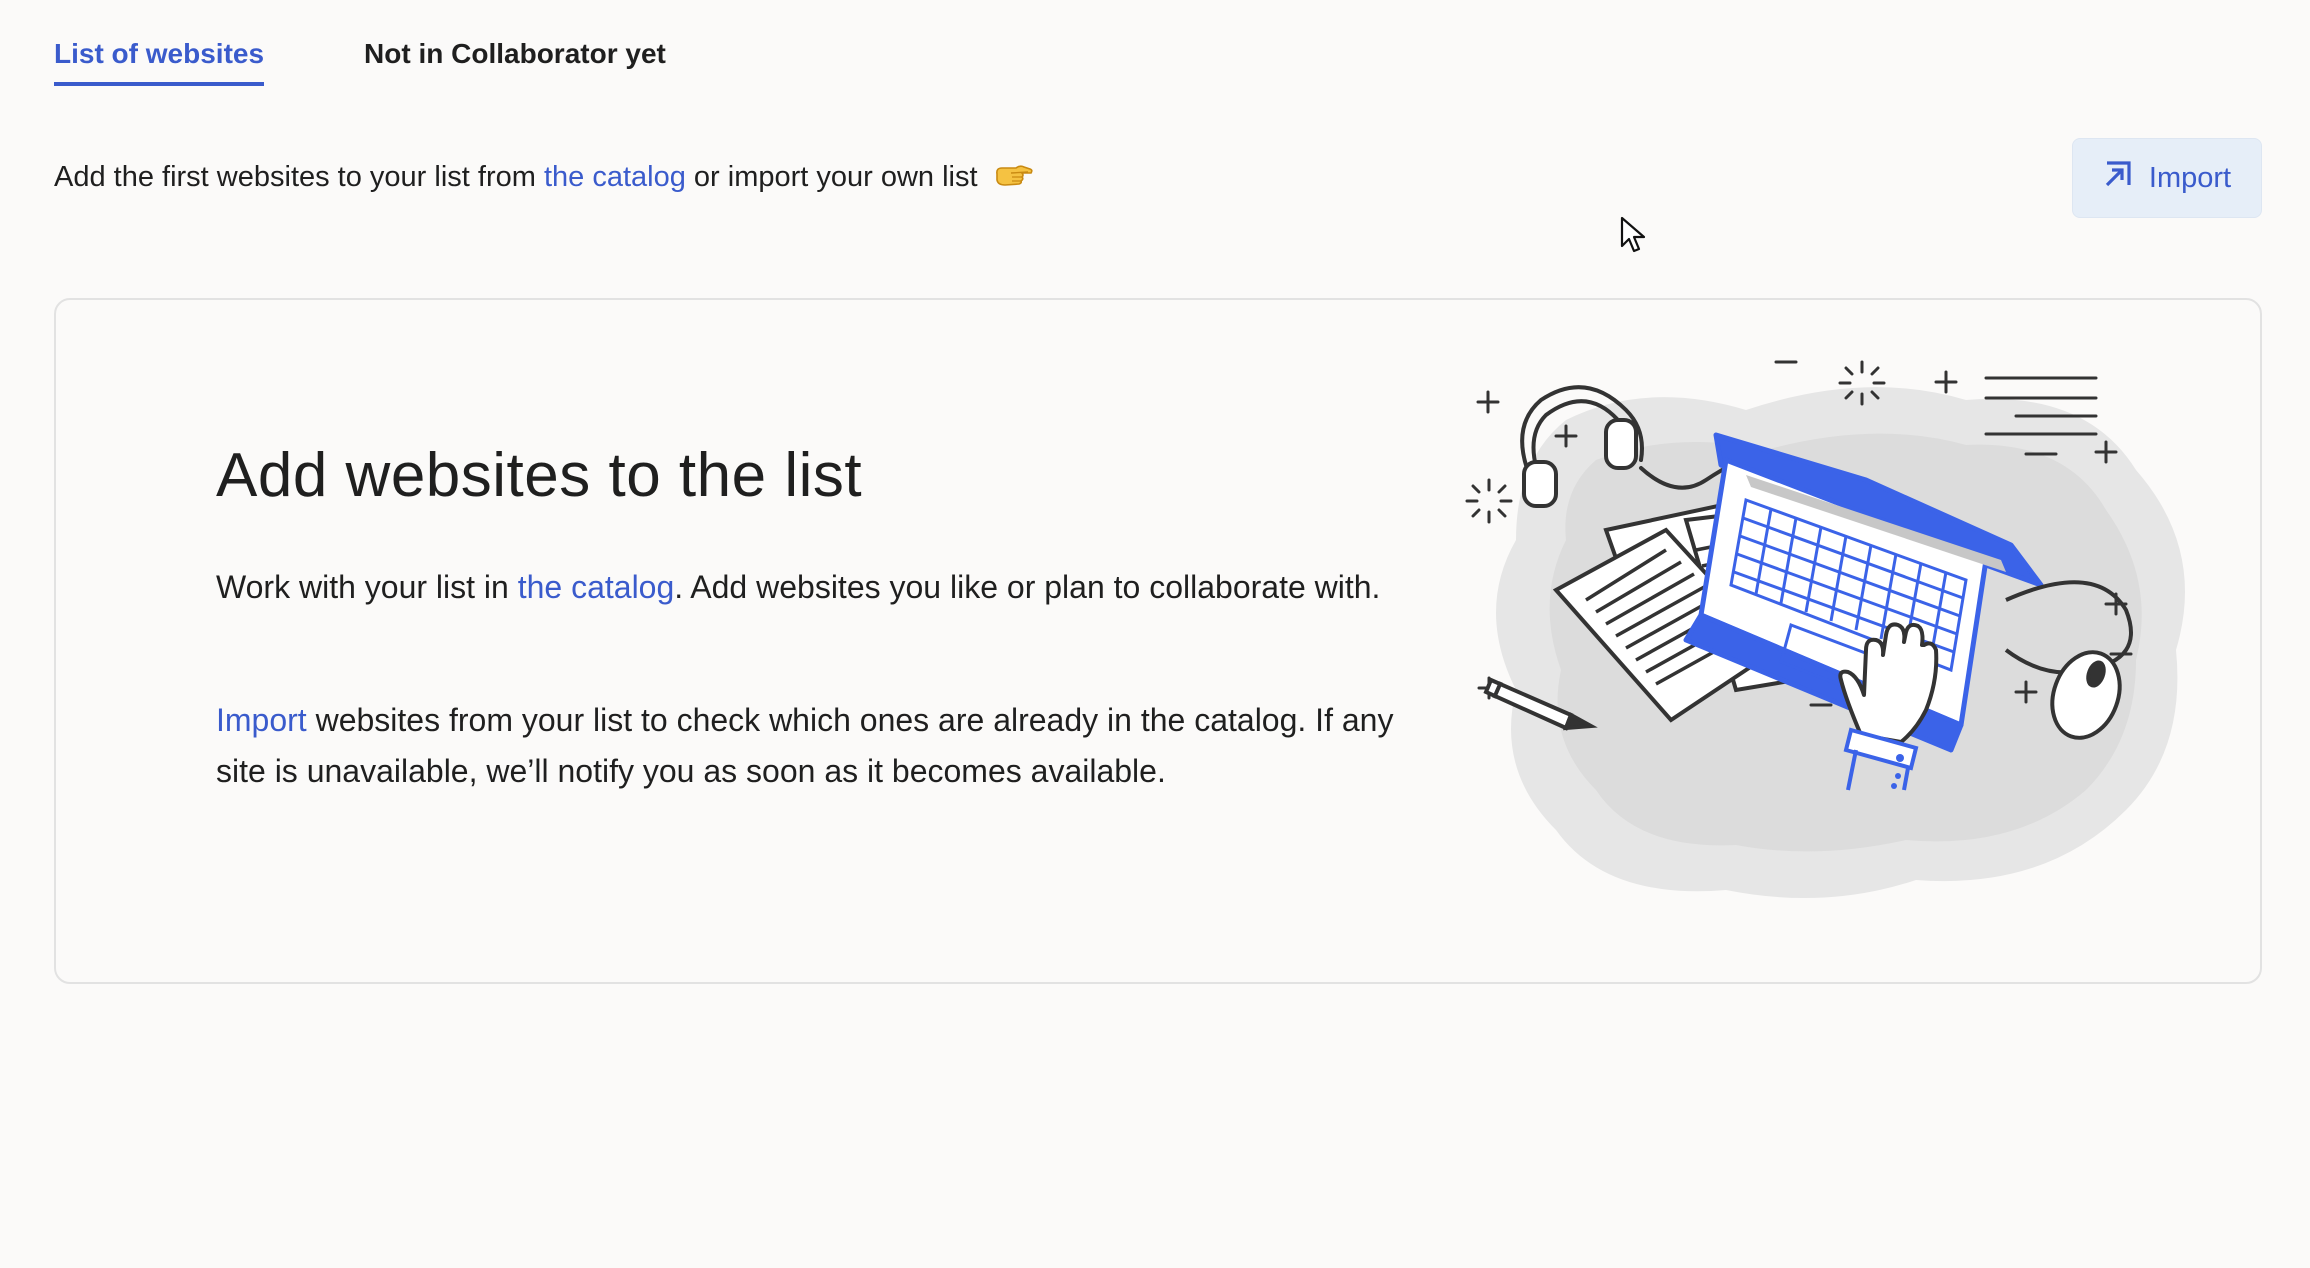 Image resolution: width=2310 pixels, height=1268 pixels. I want to click on para1-start: Work with your list in, so click(367, 587).